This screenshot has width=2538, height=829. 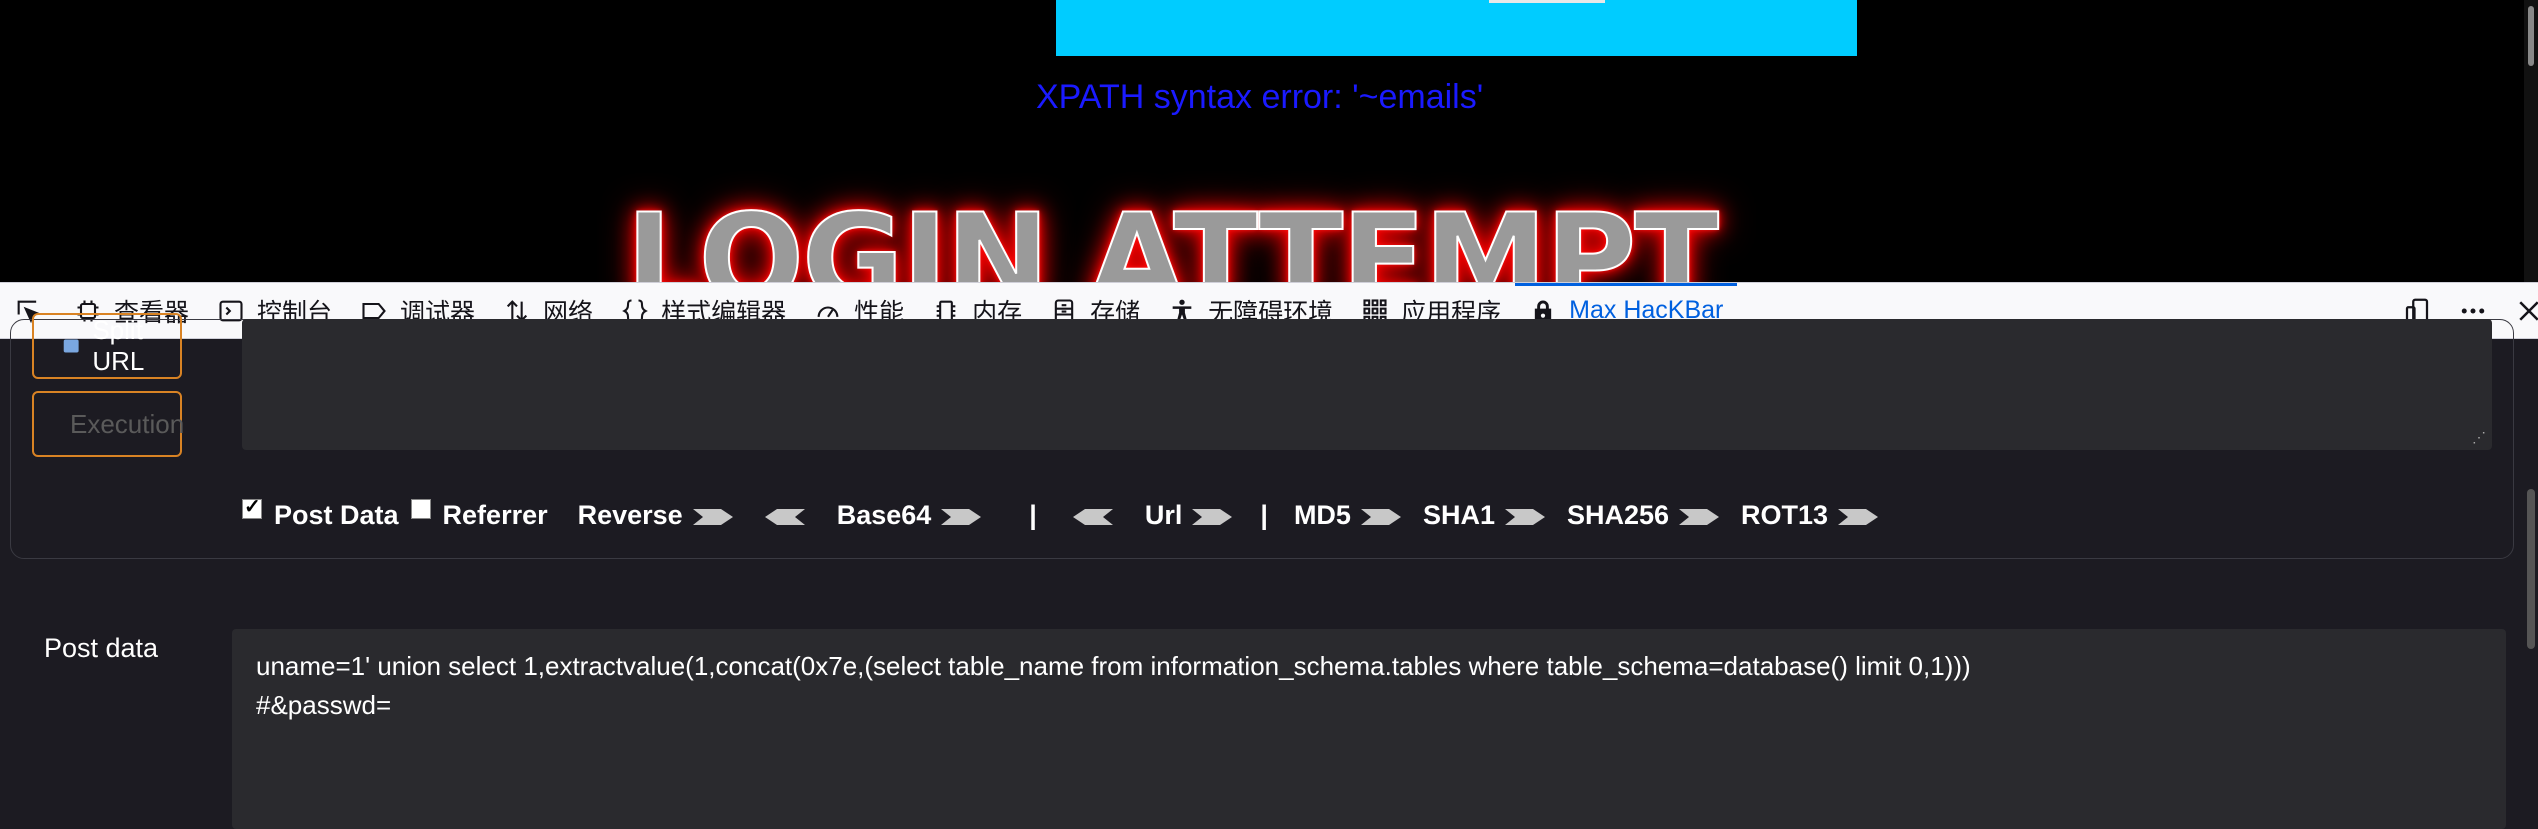 What do you see at coordinates (118, 345) in the screenshot?
I see `split-url-label: Split URL` at bounding box center [118, 345].